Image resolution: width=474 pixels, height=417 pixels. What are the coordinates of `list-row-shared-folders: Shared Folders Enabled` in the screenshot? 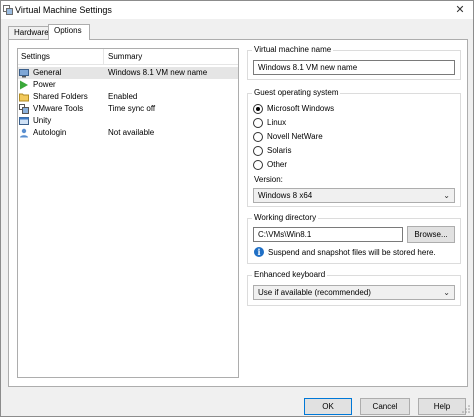 It's located at (128, 97).